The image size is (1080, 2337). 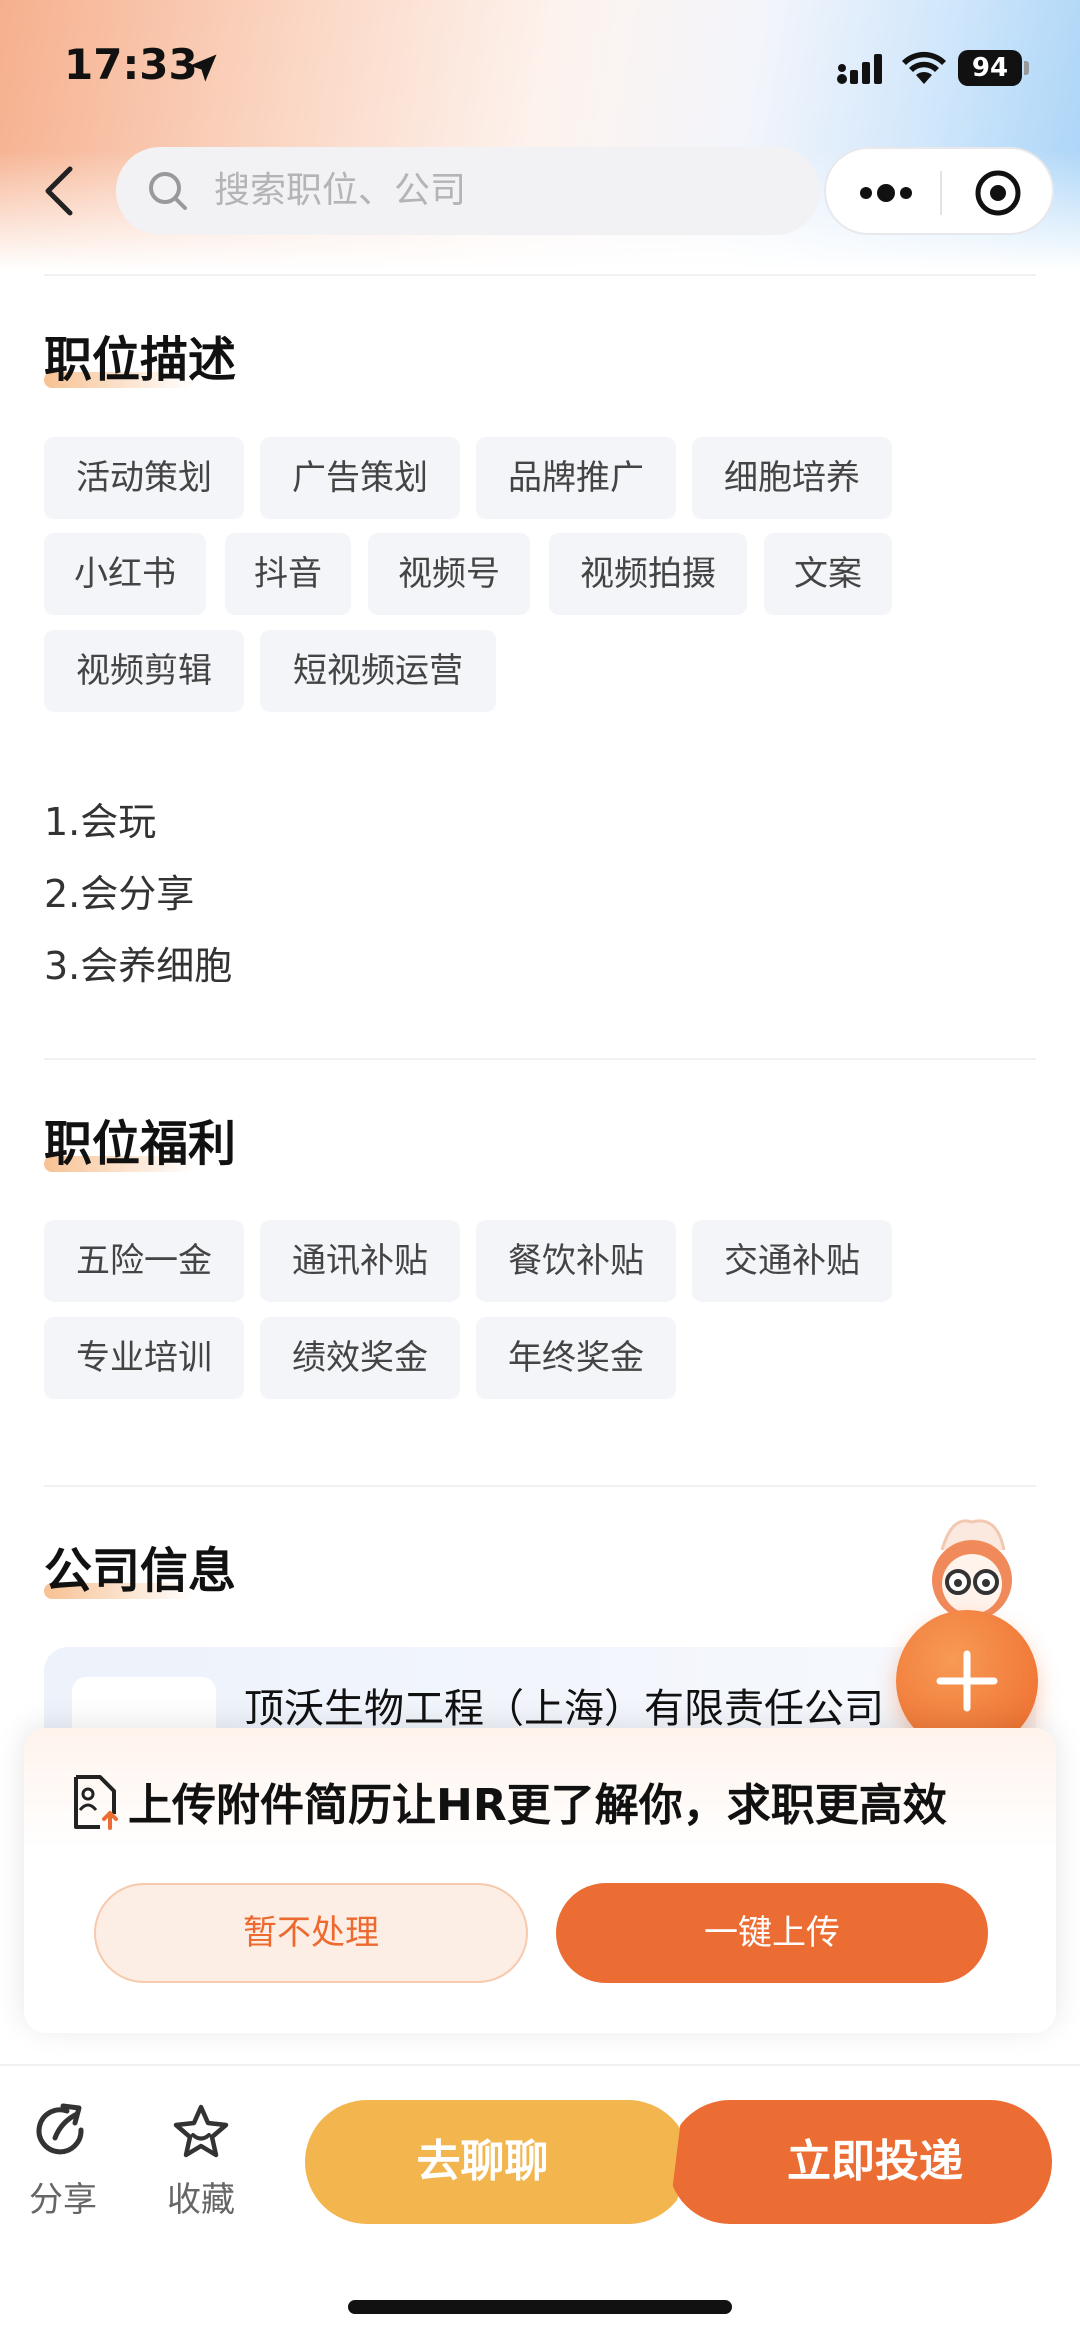 I want to click on chat-button: 去聊聊, so click(x=497, y=2162).